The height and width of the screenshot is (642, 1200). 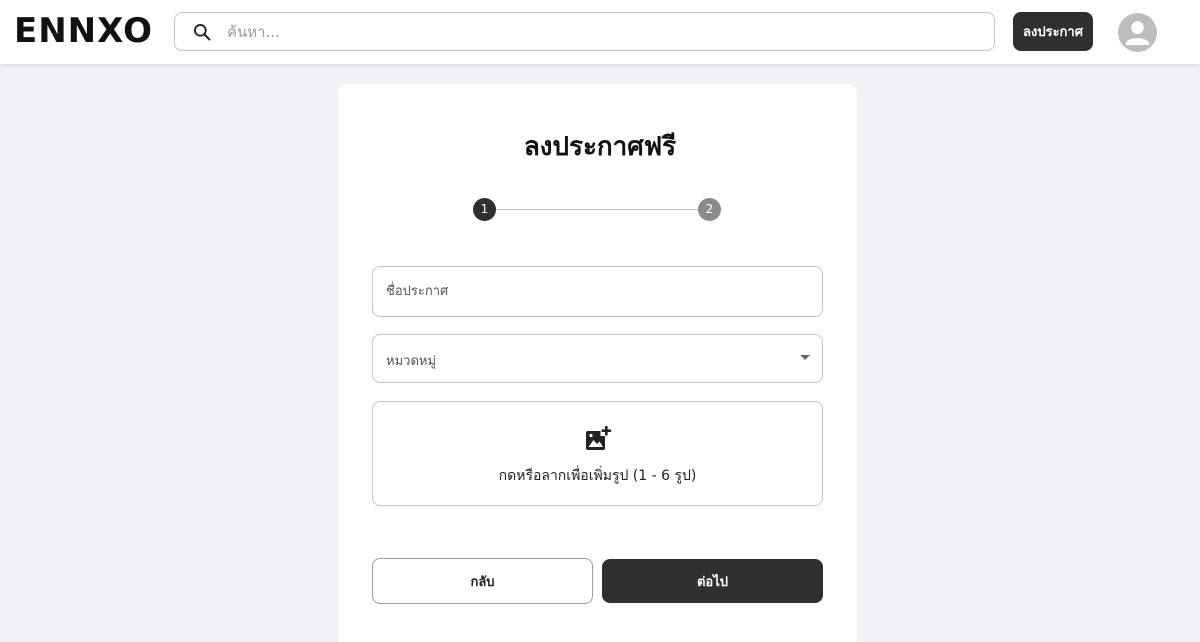 I want to click on chevron-down-icon, so click(x=805, y=357).